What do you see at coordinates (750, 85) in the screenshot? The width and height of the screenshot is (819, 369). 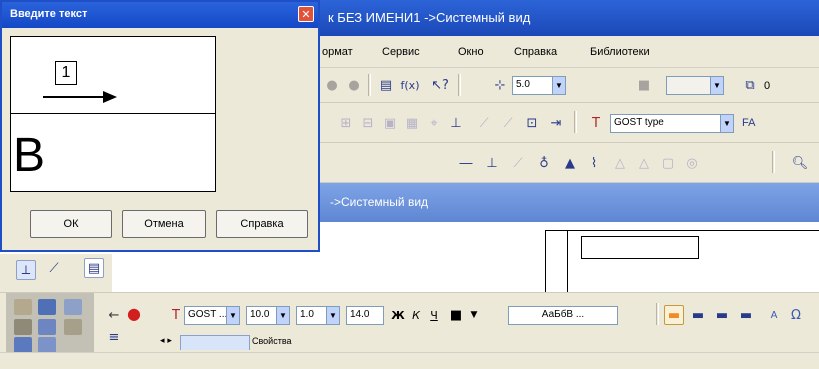 I see `layers-icon: ⧉` at bounding box center [750, 85].